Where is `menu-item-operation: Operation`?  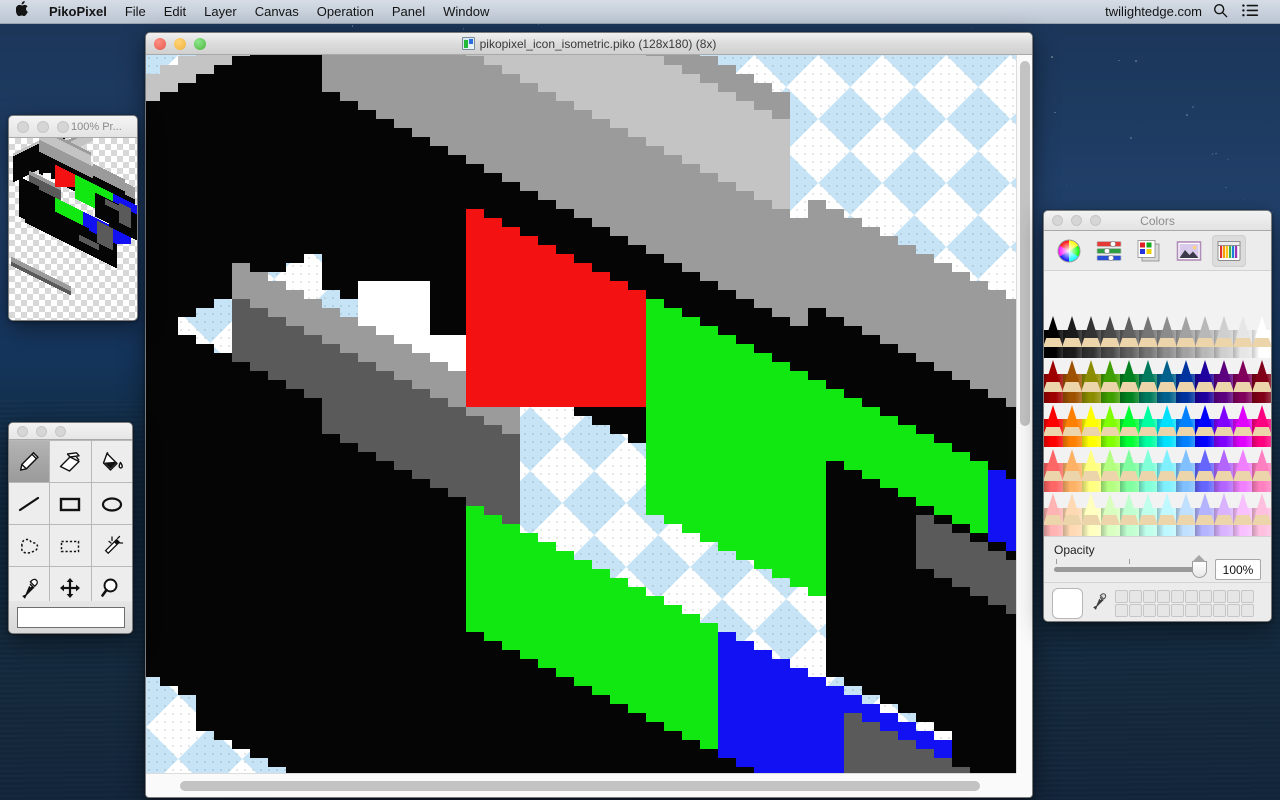 menu-item-operation: Operation is located at coordinates (345, 12).